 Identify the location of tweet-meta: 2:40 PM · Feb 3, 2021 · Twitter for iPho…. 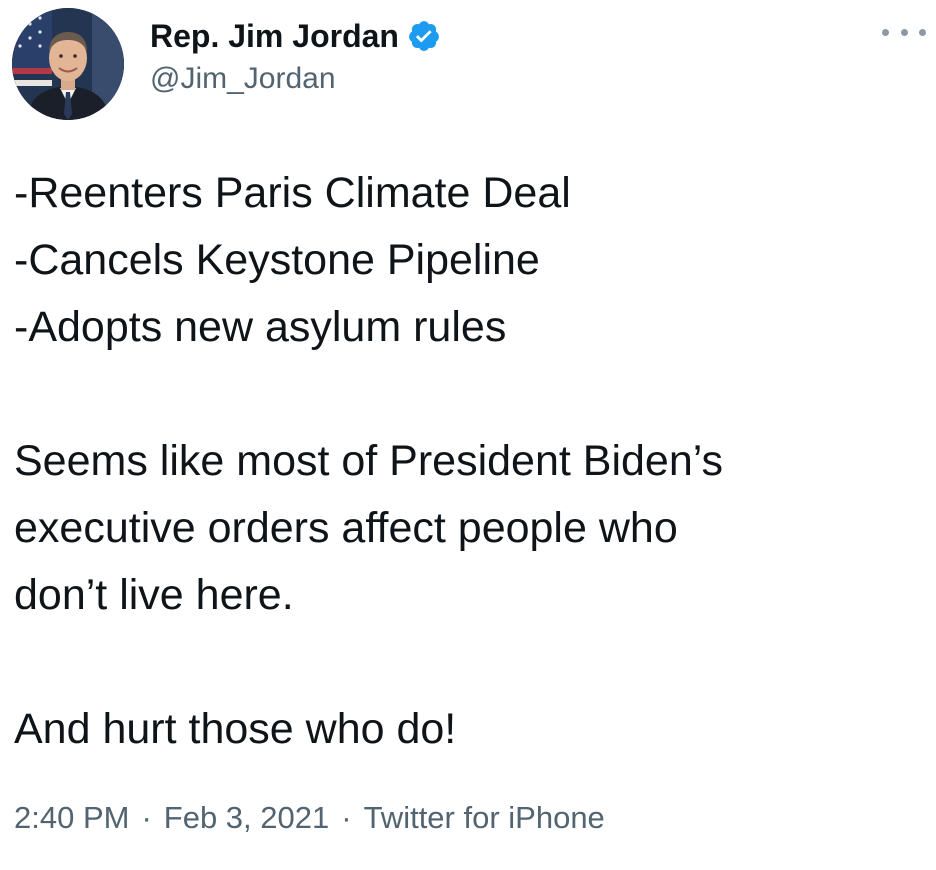
(309, 818).